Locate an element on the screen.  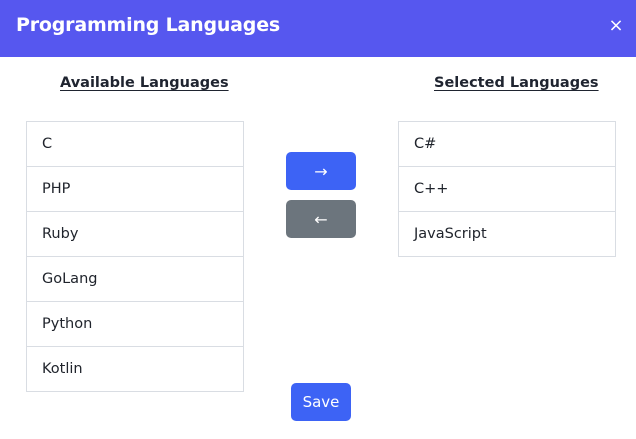
save-button: Save is located at coordinates (321, 402).